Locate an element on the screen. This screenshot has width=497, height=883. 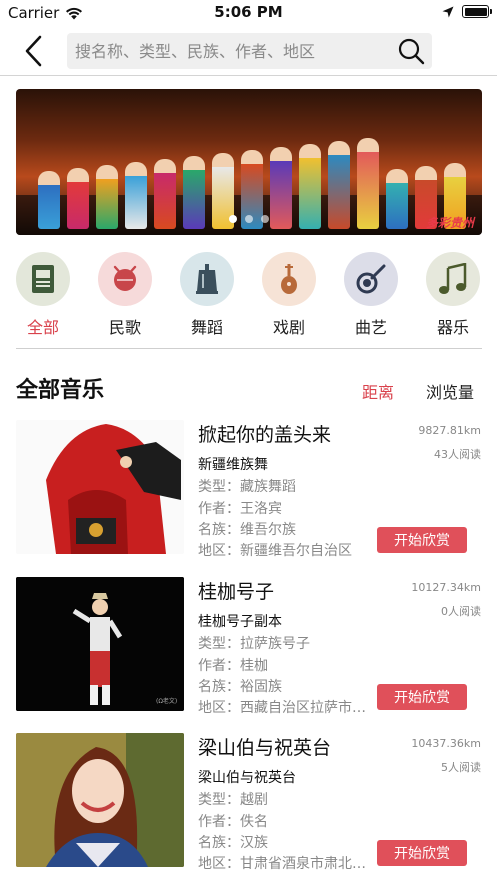
item-author: 作者：王洛宾 is located at coordinates (240, 509).